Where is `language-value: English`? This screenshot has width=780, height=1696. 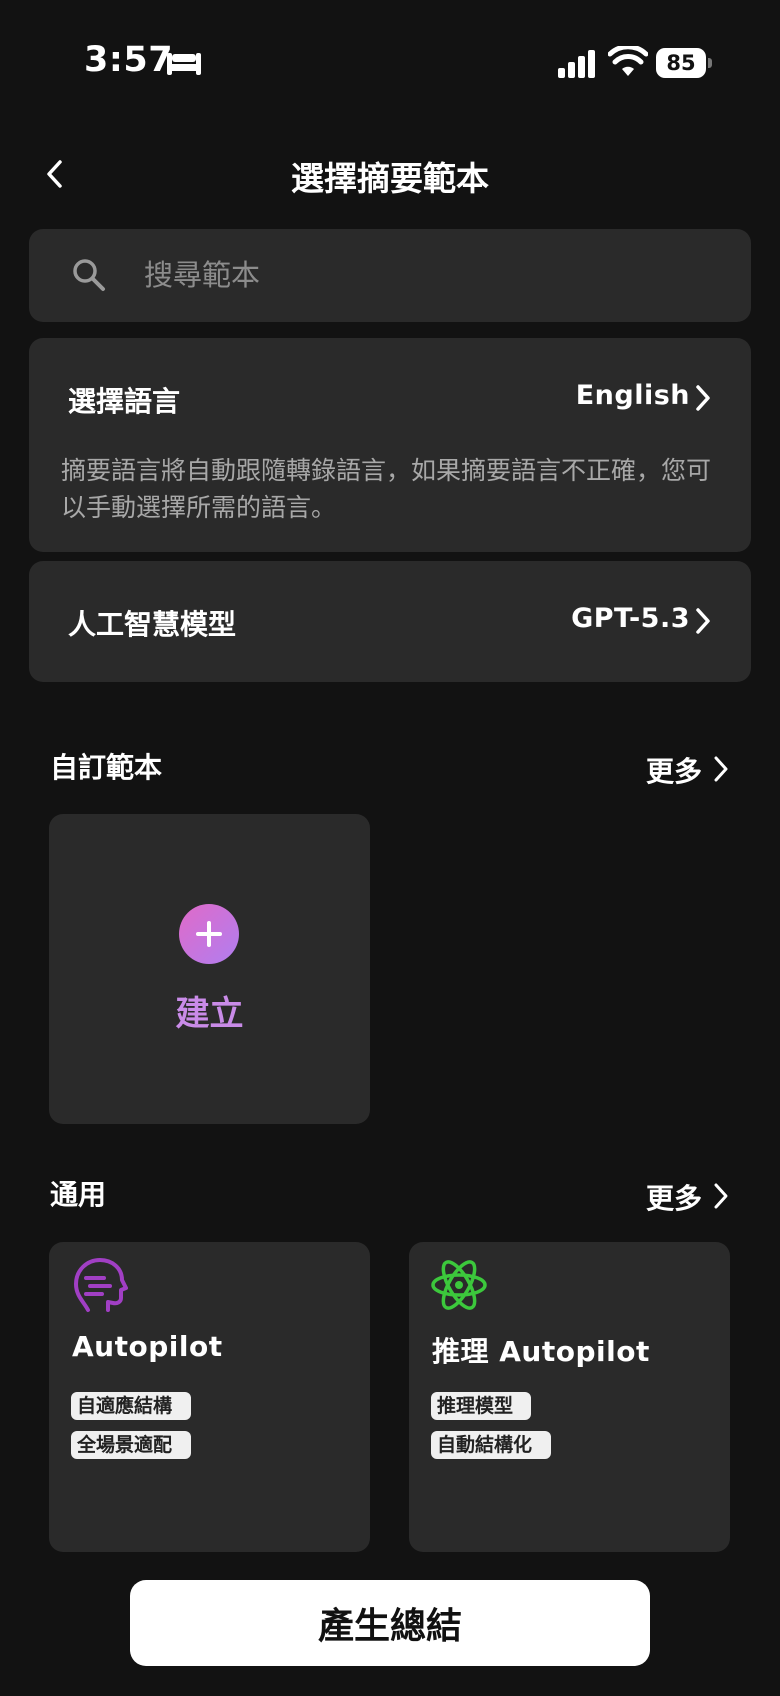
language-value: English is located at coordinates (633, 395).